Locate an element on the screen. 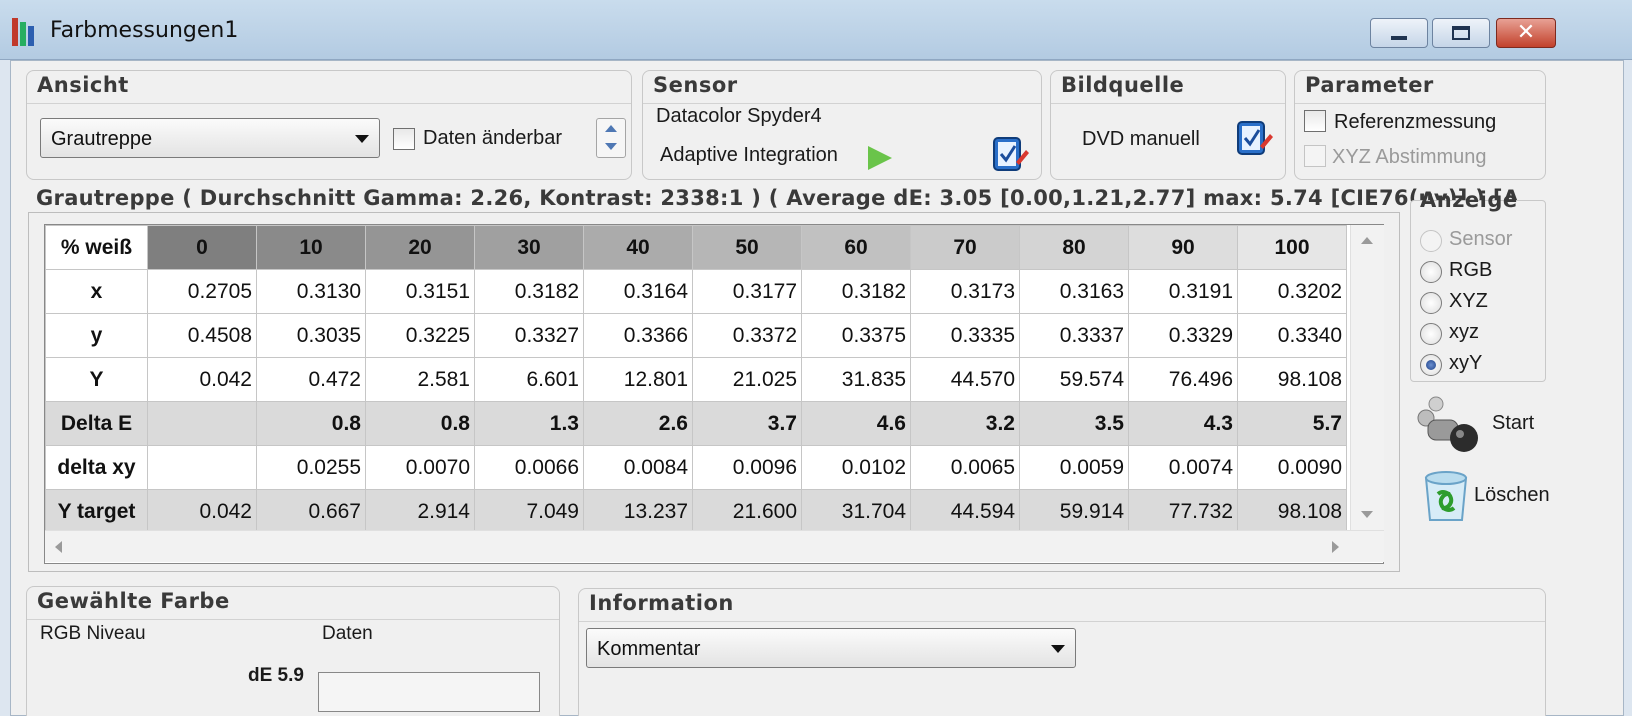  table-cell: 0.0084 is located at coordinates (638, 467).